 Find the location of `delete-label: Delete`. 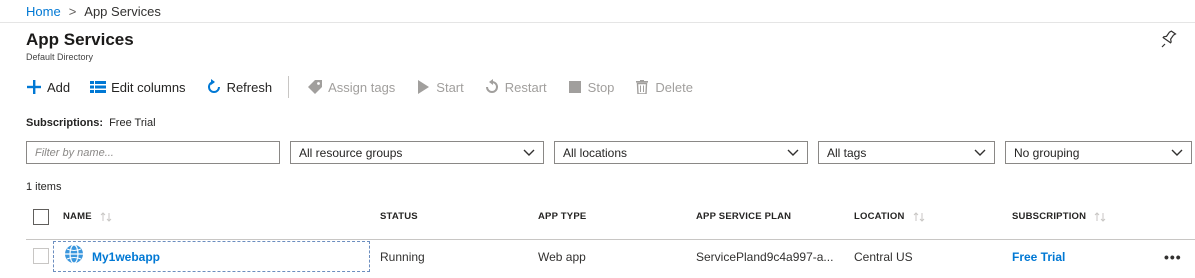

delete-label: Delete is located at coordinates (674, 87).